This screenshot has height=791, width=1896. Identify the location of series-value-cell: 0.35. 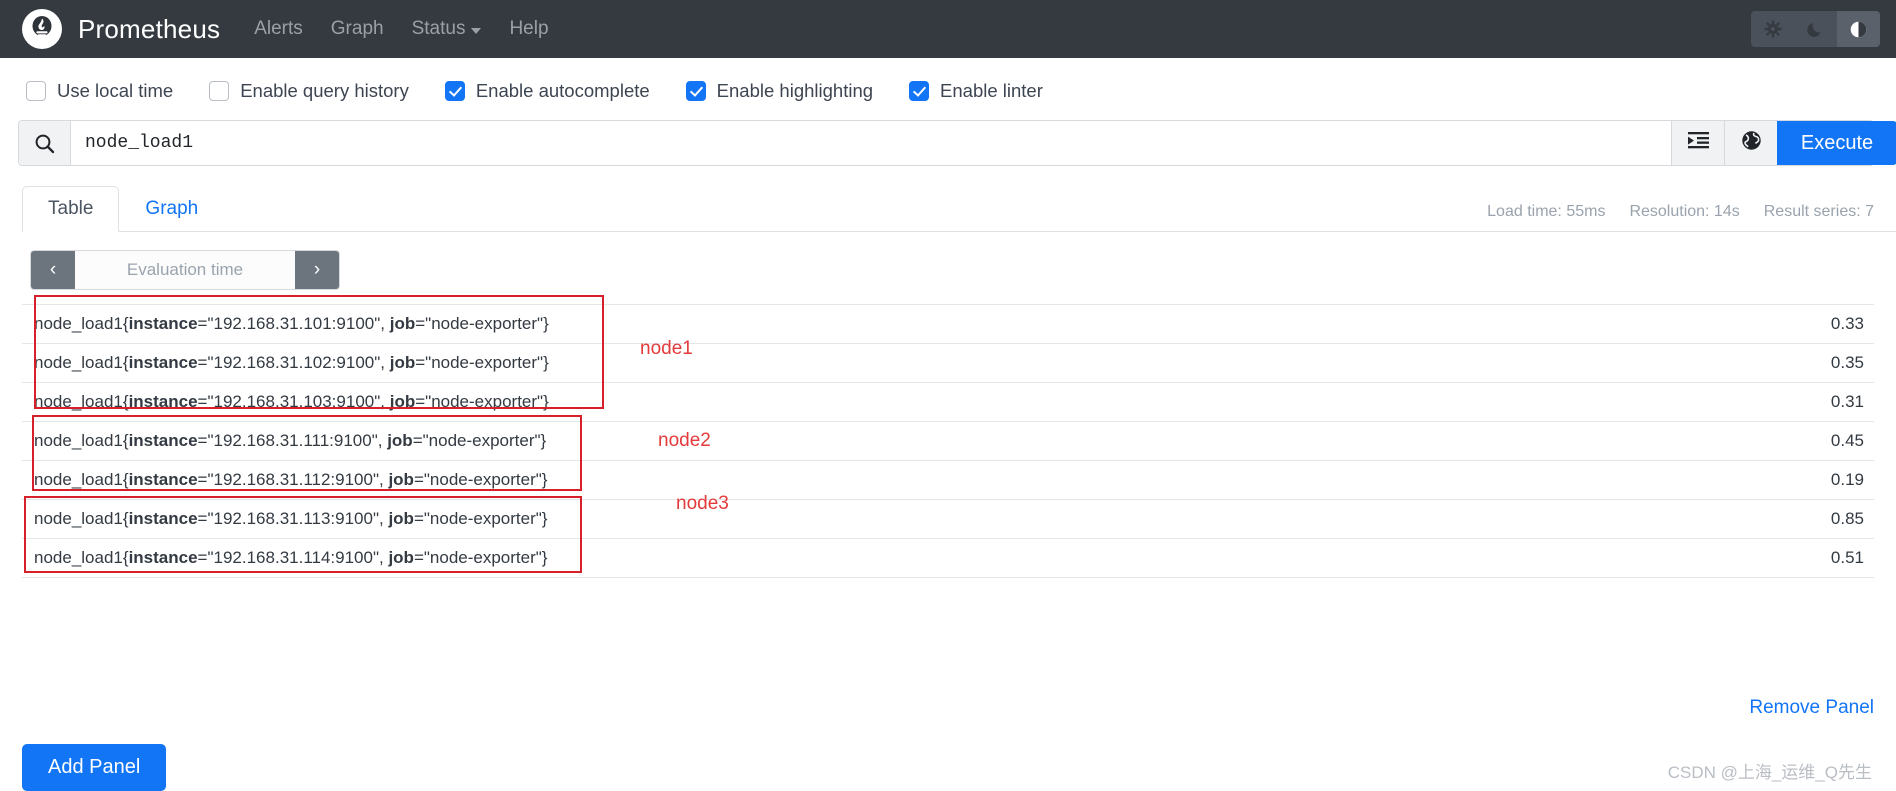
(1847, 362).